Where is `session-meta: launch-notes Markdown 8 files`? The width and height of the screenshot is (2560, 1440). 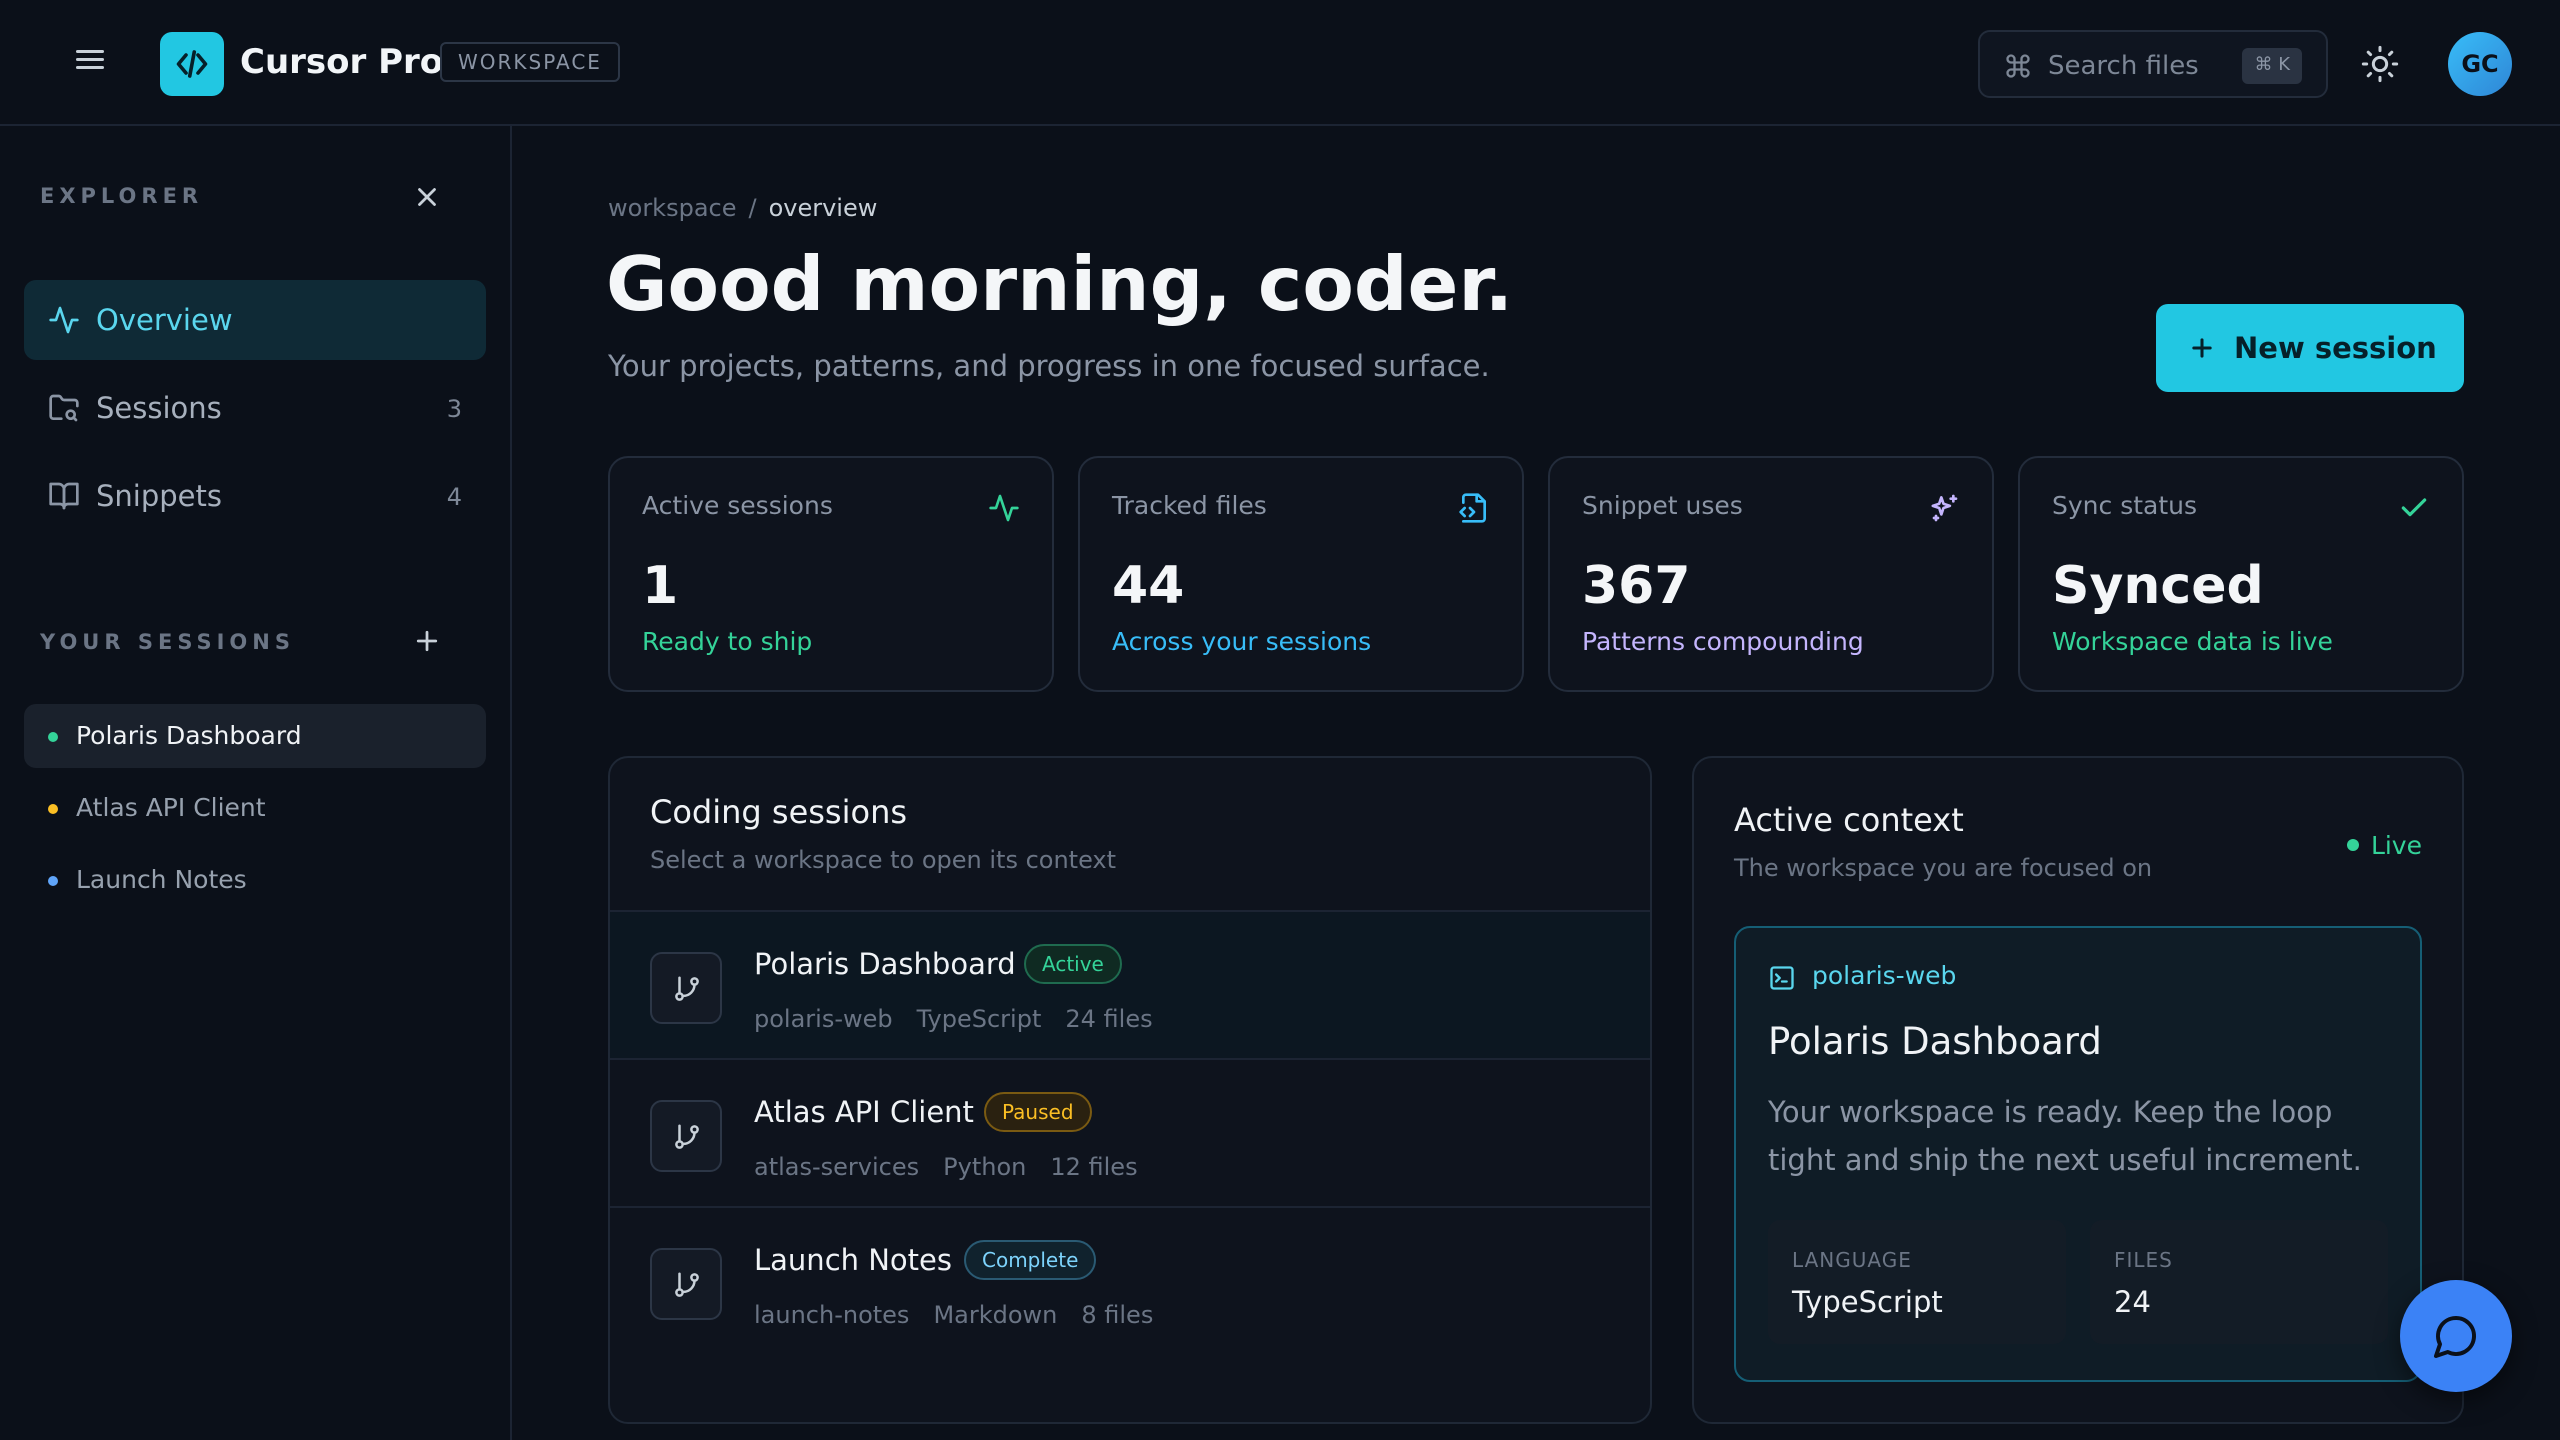
session-meta: launch-notes Markdown 8 files is located at coordinates (965, 1315).